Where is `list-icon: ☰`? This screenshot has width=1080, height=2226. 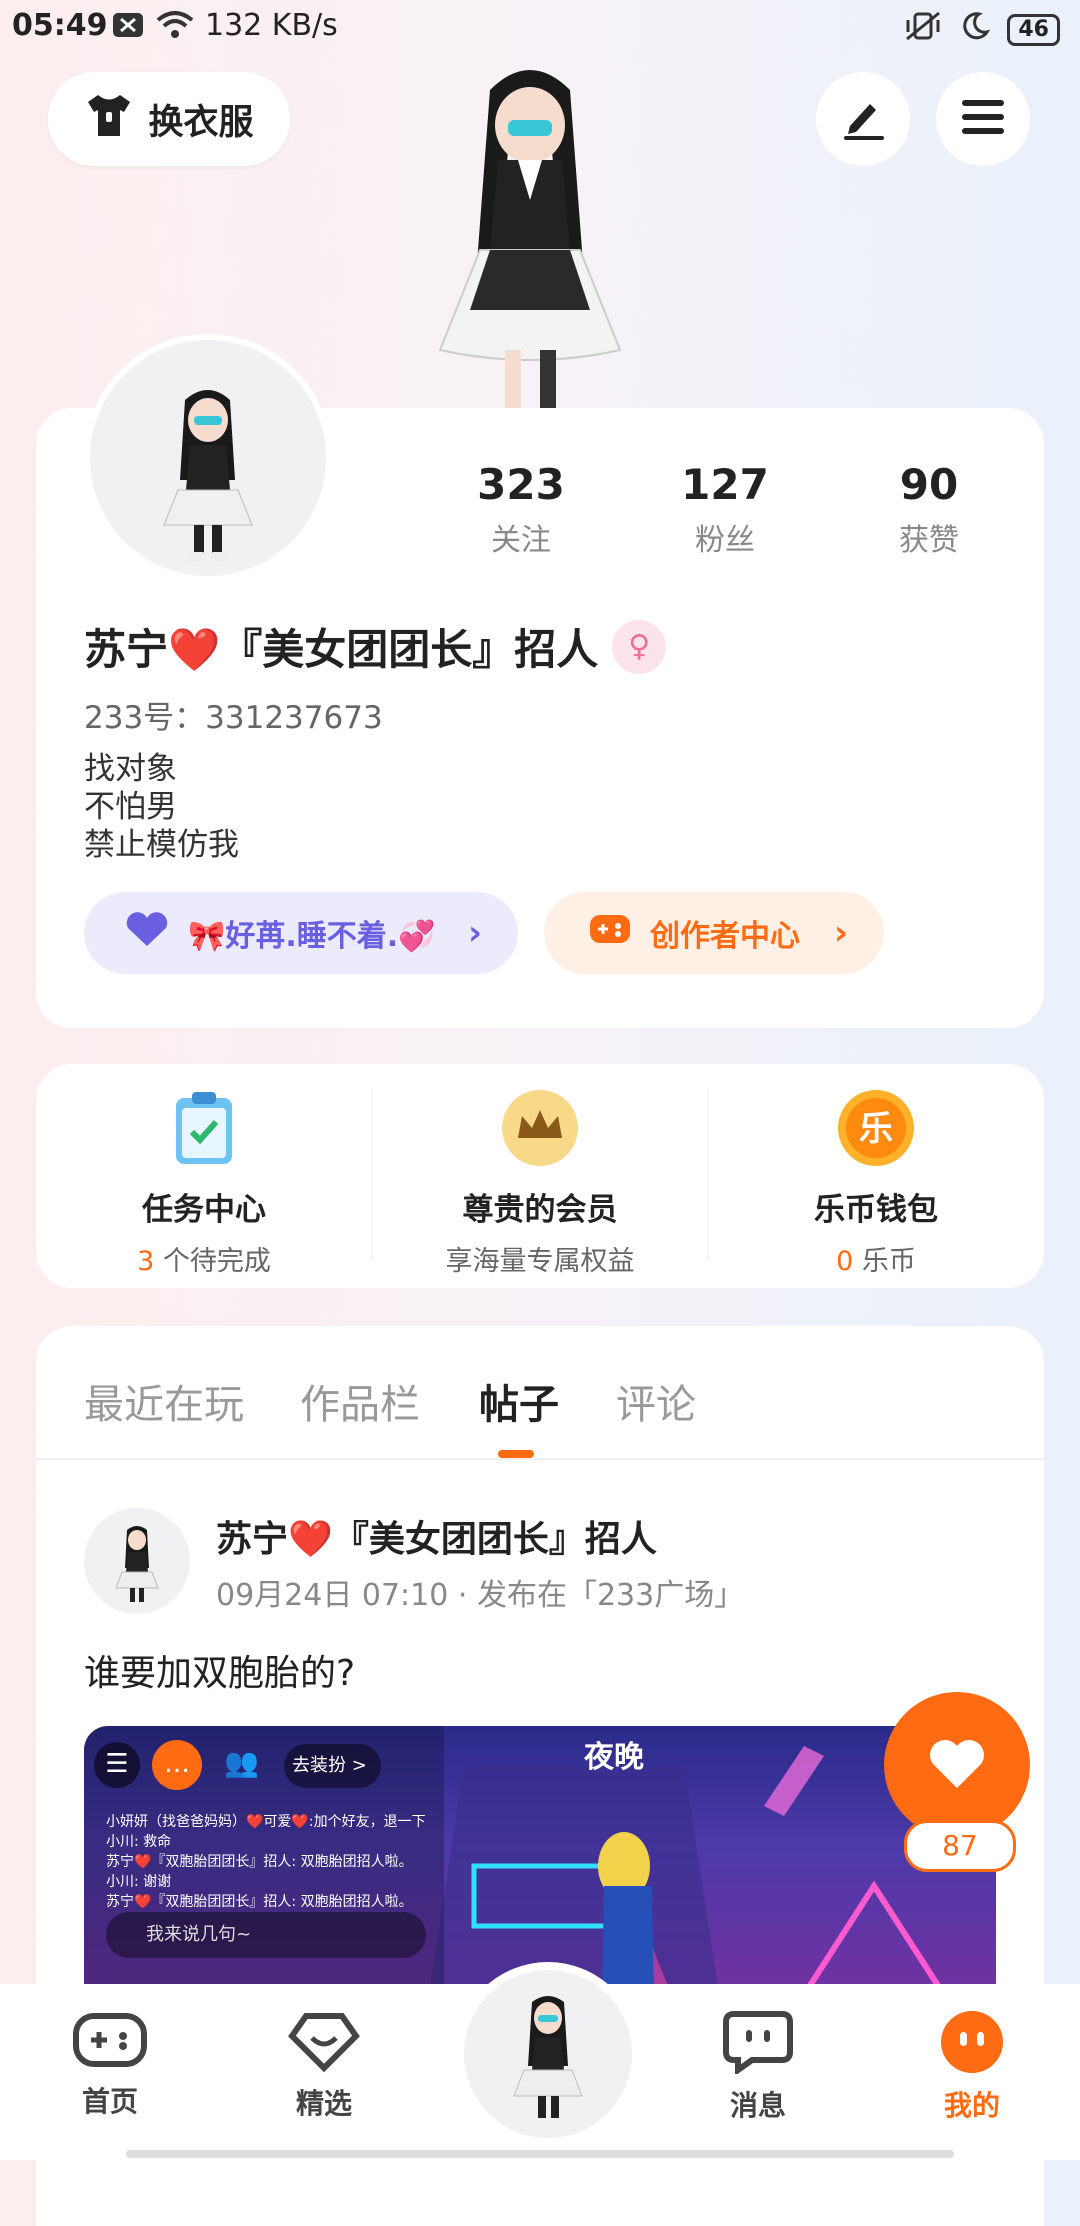 list-icon: ☰ is located at coordinates (117, 1765).